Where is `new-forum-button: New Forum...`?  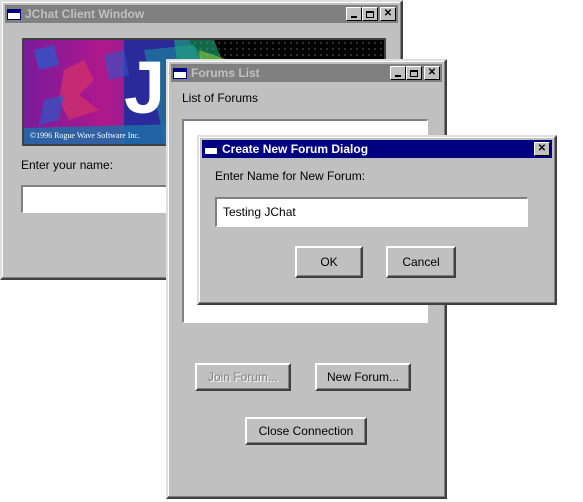 new-forum-button: New Forum... is located at coordinates (363, 377).